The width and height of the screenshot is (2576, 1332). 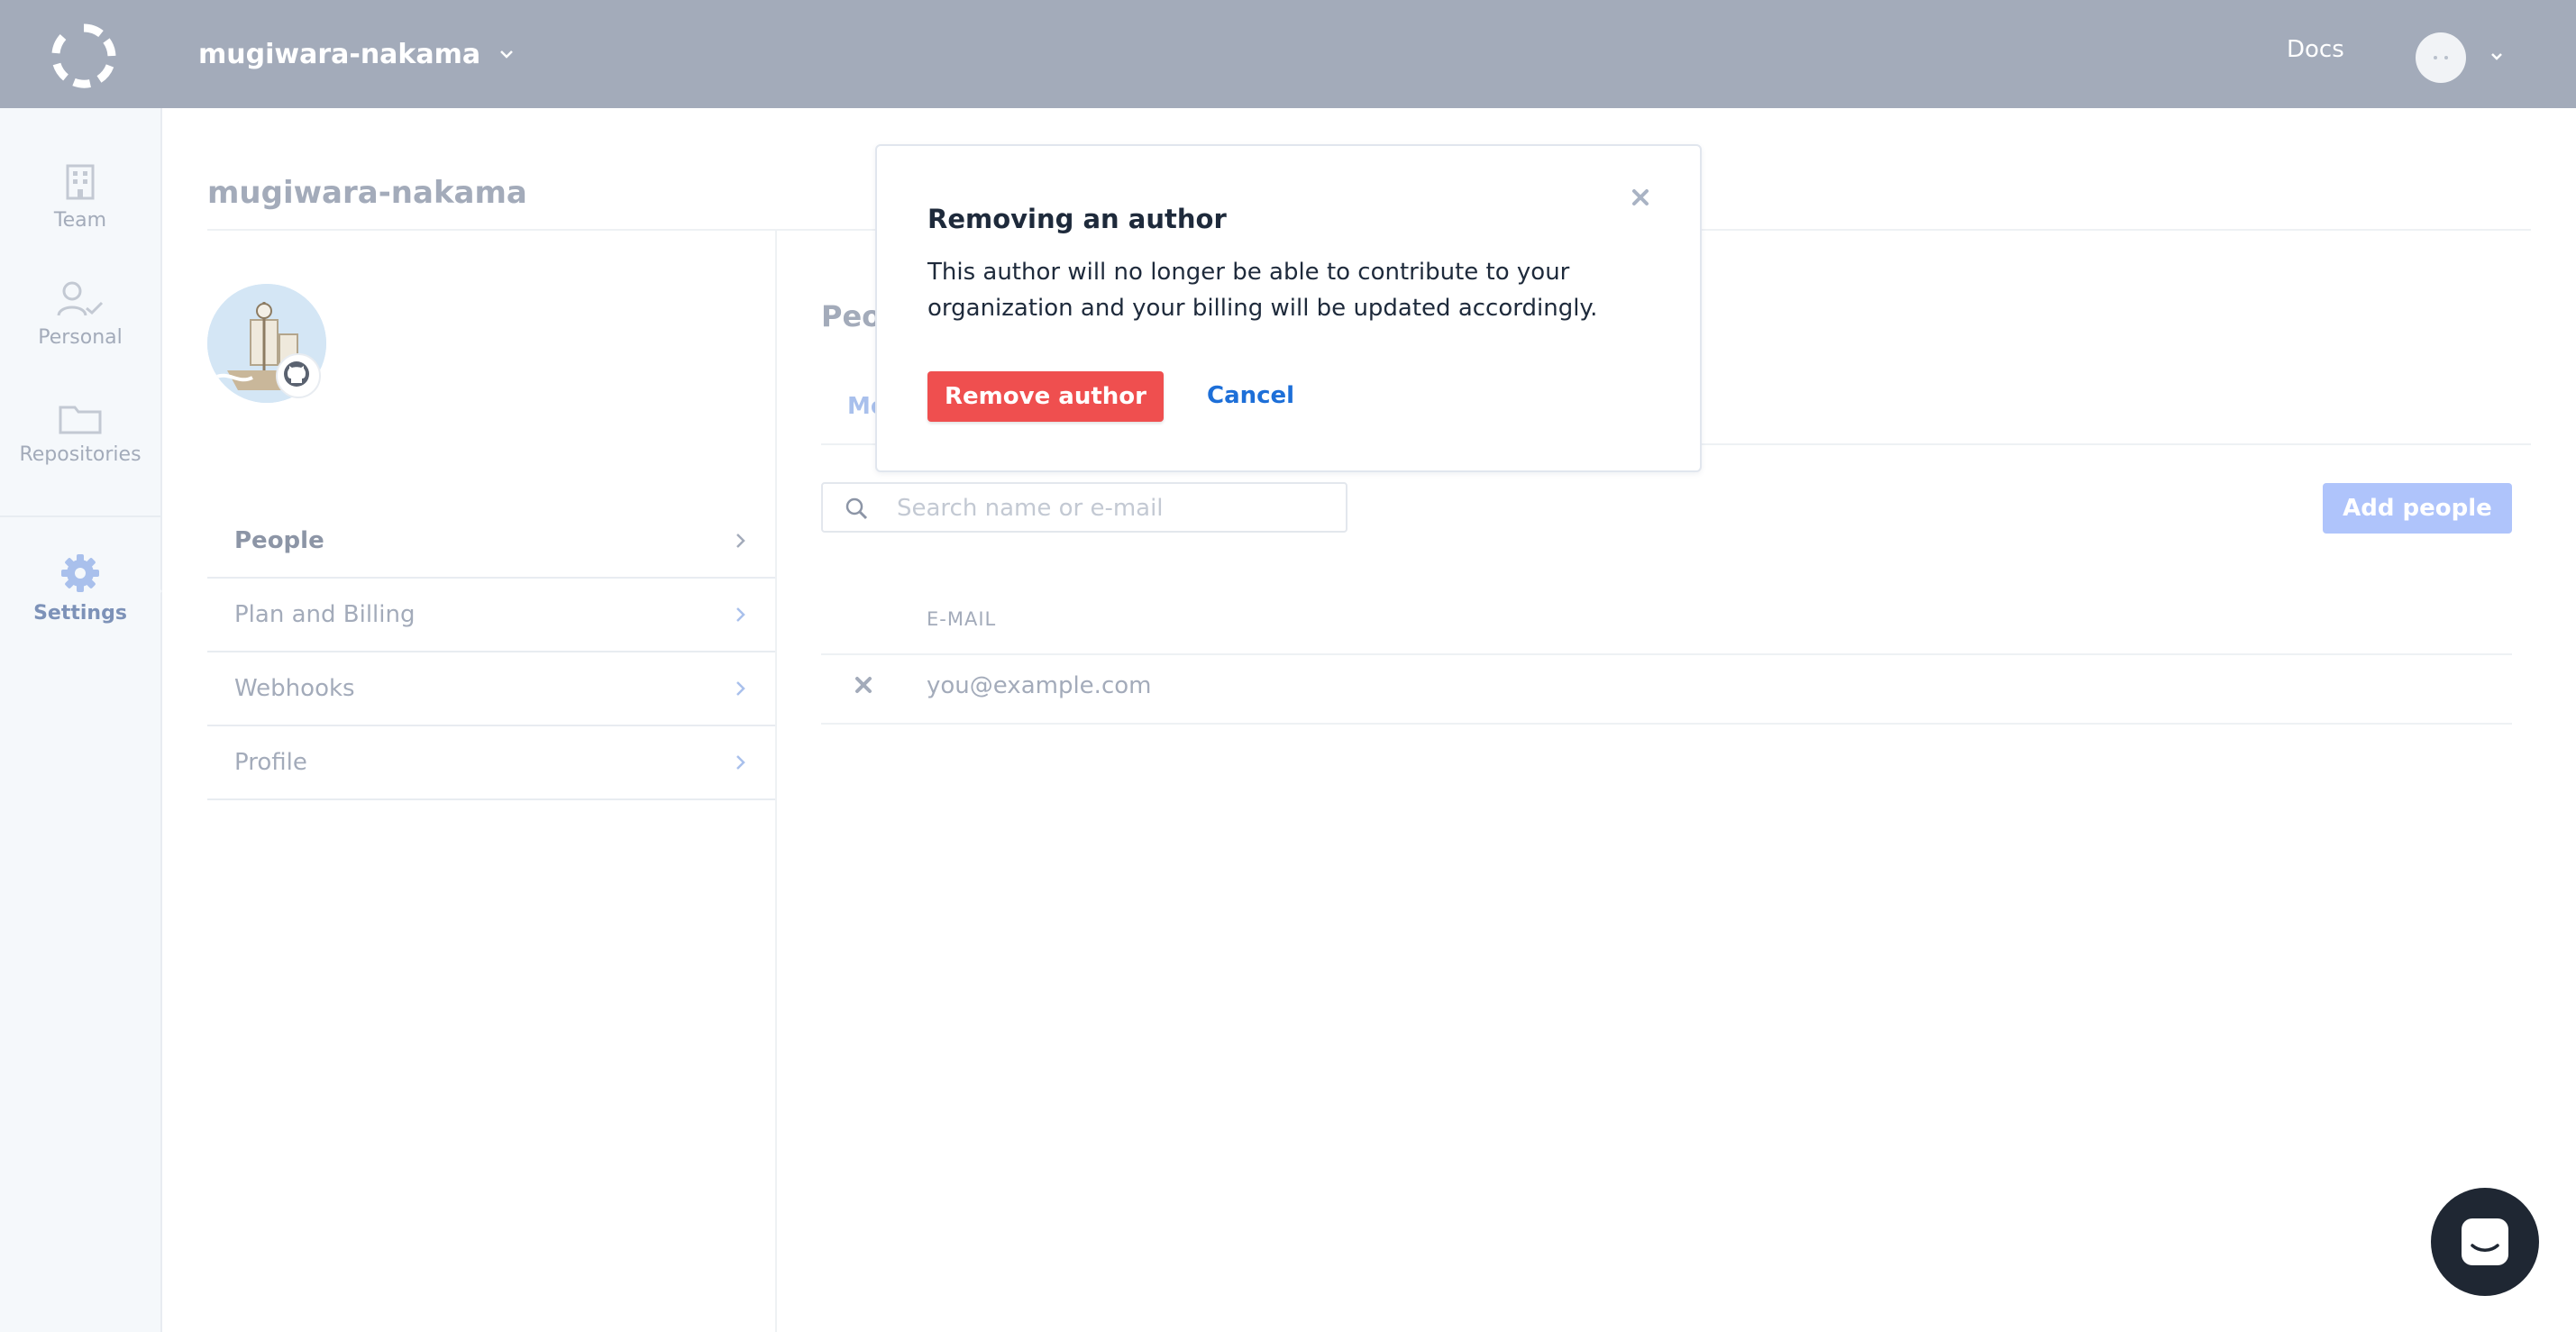 I want to click on menu-item-people: People, so click(x=491, y=542).